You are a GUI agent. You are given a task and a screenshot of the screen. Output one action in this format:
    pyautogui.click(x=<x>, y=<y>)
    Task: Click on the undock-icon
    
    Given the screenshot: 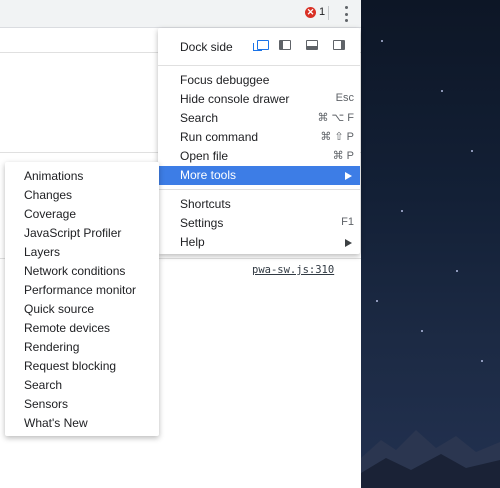 What is the action you would take?
    pyautogui.click(x=261, y=45)
    